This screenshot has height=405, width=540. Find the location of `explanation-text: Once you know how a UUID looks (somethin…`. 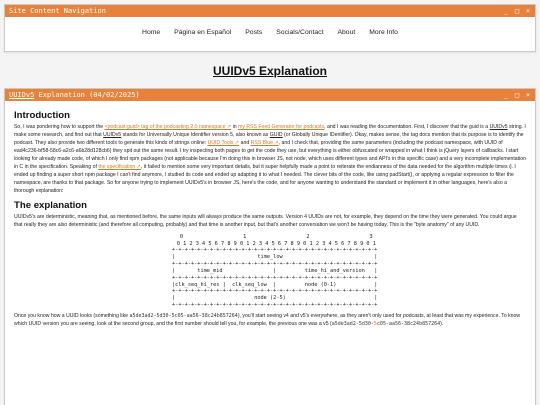

explanation-text: Once you know how a UUID looks (somethin… is located at coordinates (72, 315).